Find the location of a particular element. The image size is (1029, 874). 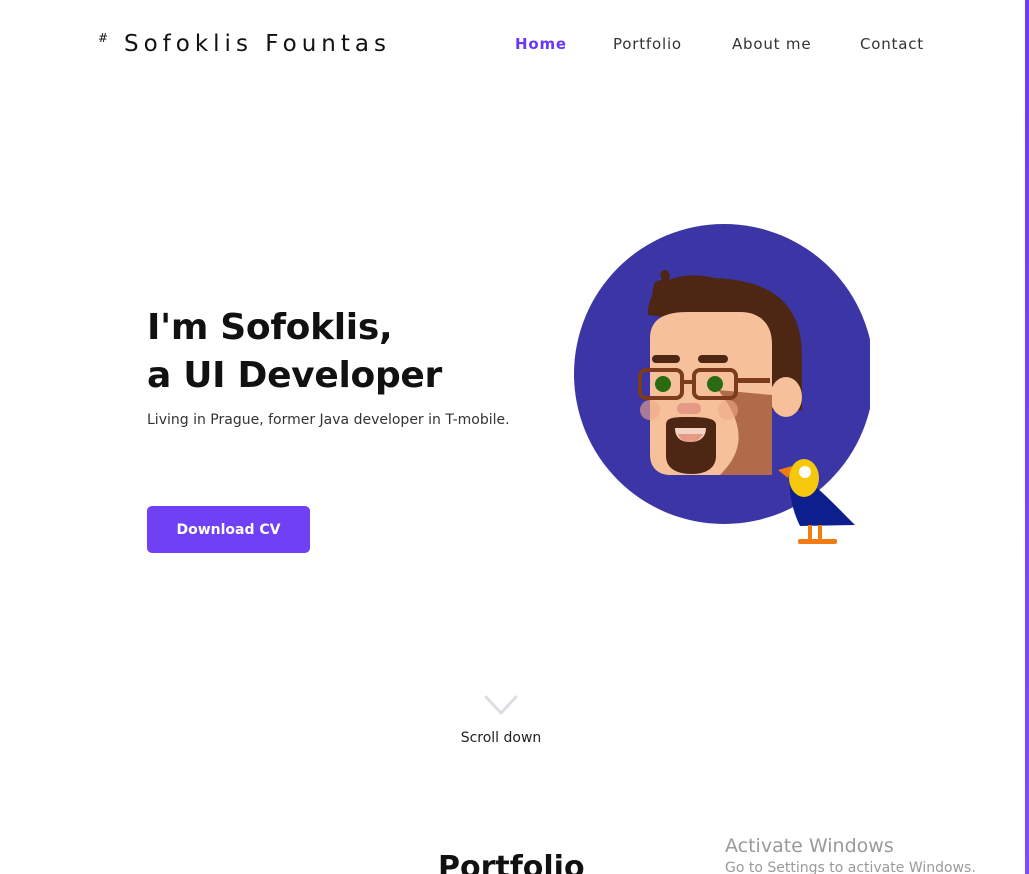

chevron-down-icon is located at coordinates (501, 705).